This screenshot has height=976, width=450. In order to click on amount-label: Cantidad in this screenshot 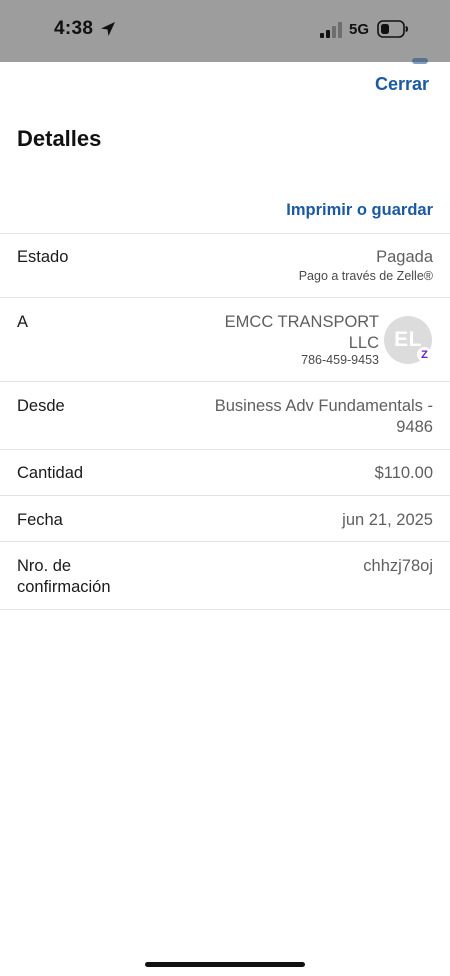, I will do `click(50, 473)`.